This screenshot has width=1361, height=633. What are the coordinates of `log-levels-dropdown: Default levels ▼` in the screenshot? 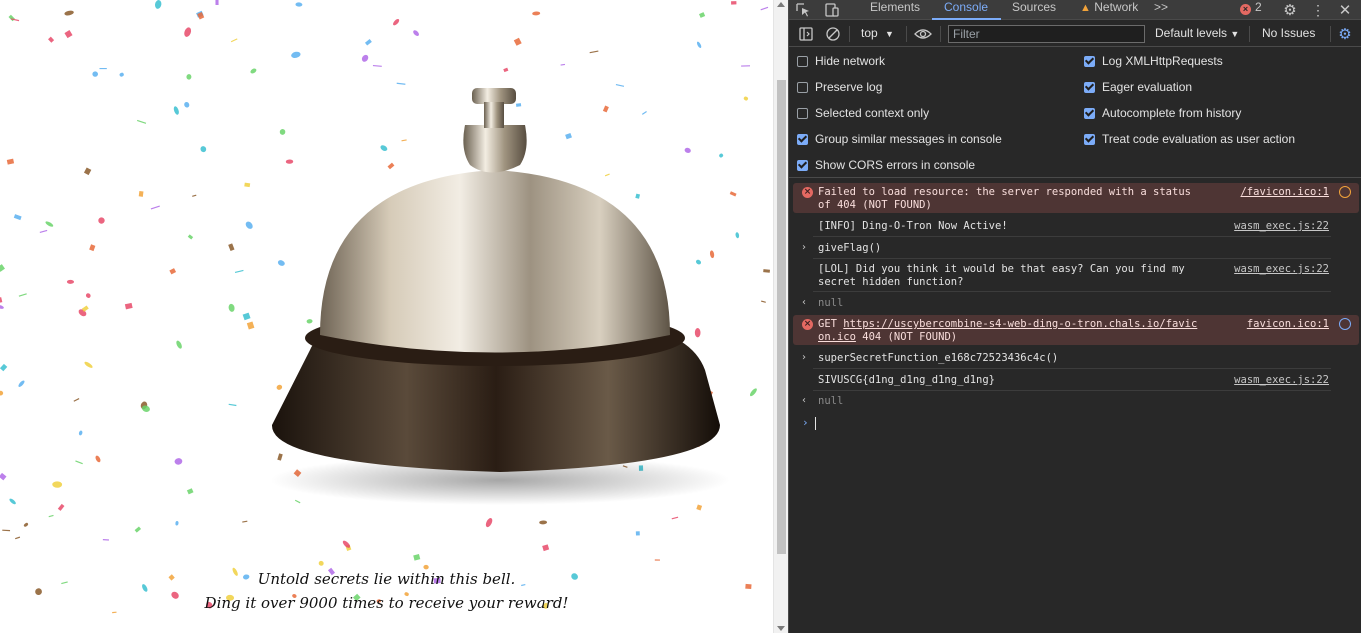 It's located at (1197, 33).